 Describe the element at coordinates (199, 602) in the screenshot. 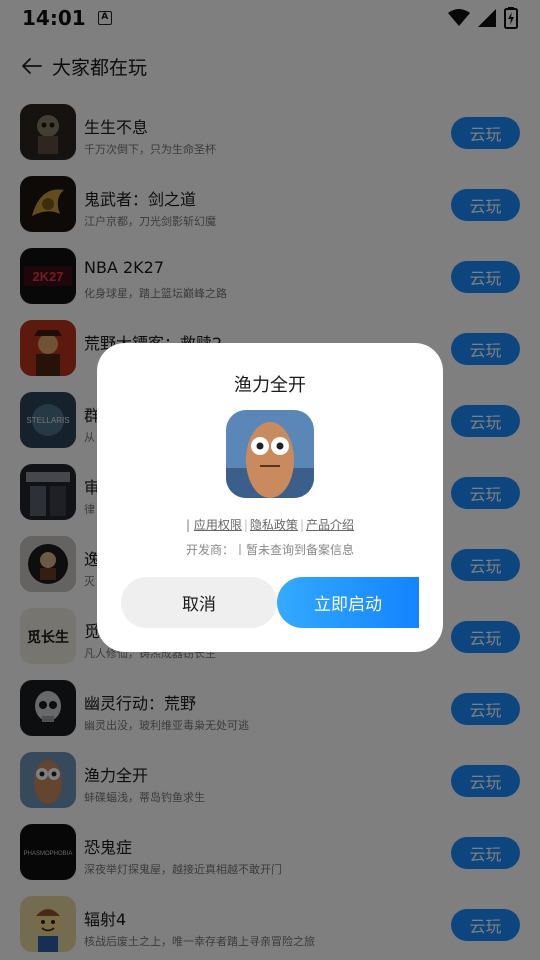

I see `cancel-button: 取消` at that location.